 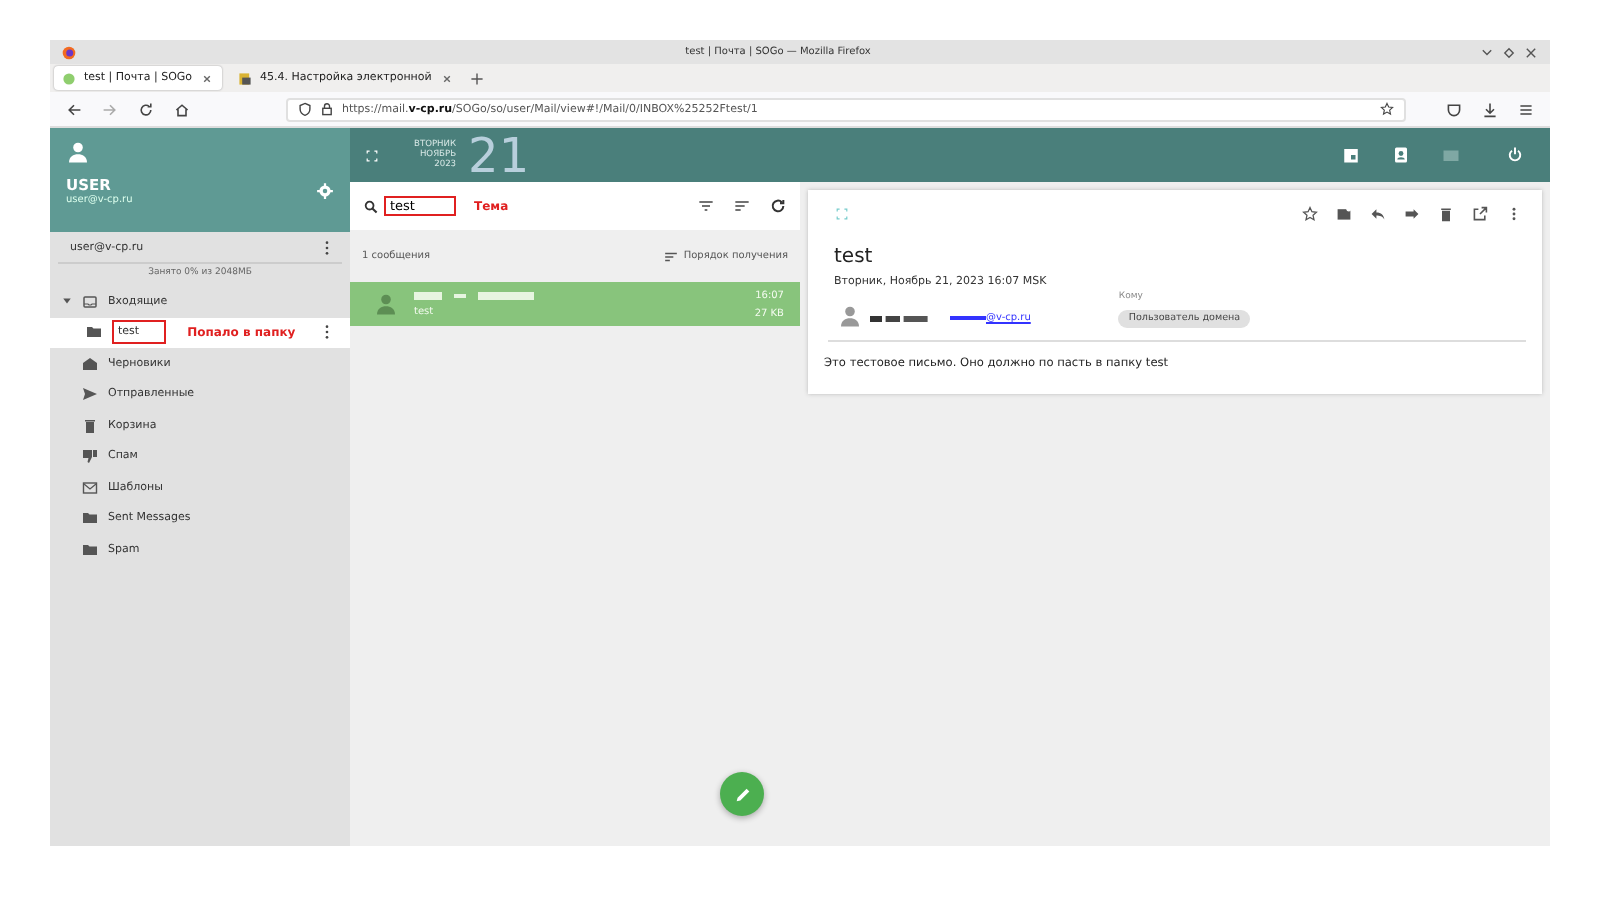 What do you see at coordinates (476, 78) in the screenshot?
I see `plus-icon` at bounding box center [476, 78].